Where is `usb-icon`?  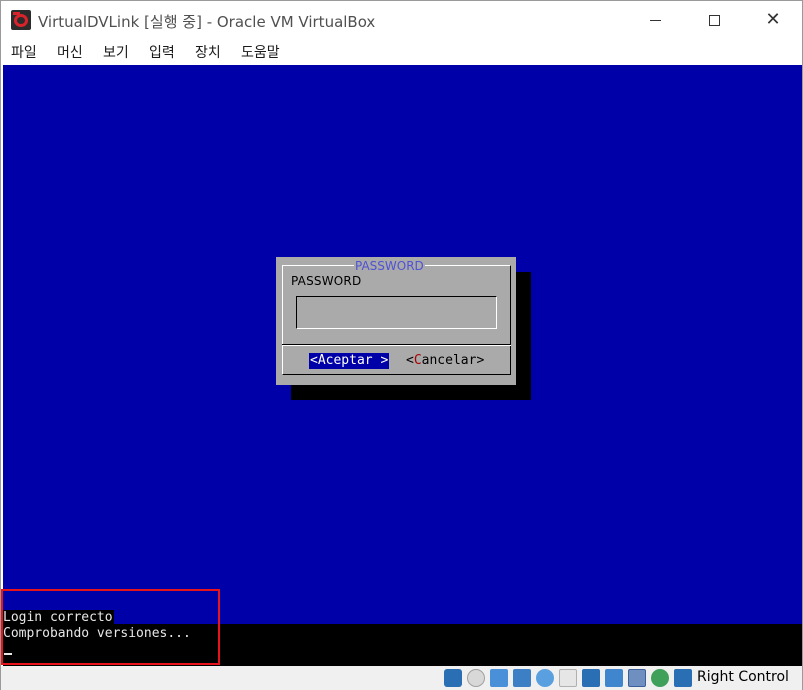 usb-icon is located at coordinates (545, 678).